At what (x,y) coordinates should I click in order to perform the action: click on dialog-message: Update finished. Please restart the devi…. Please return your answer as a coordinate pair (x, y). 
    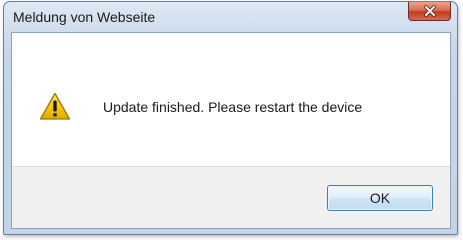
    Looking at the image, I should click on (233, 107).